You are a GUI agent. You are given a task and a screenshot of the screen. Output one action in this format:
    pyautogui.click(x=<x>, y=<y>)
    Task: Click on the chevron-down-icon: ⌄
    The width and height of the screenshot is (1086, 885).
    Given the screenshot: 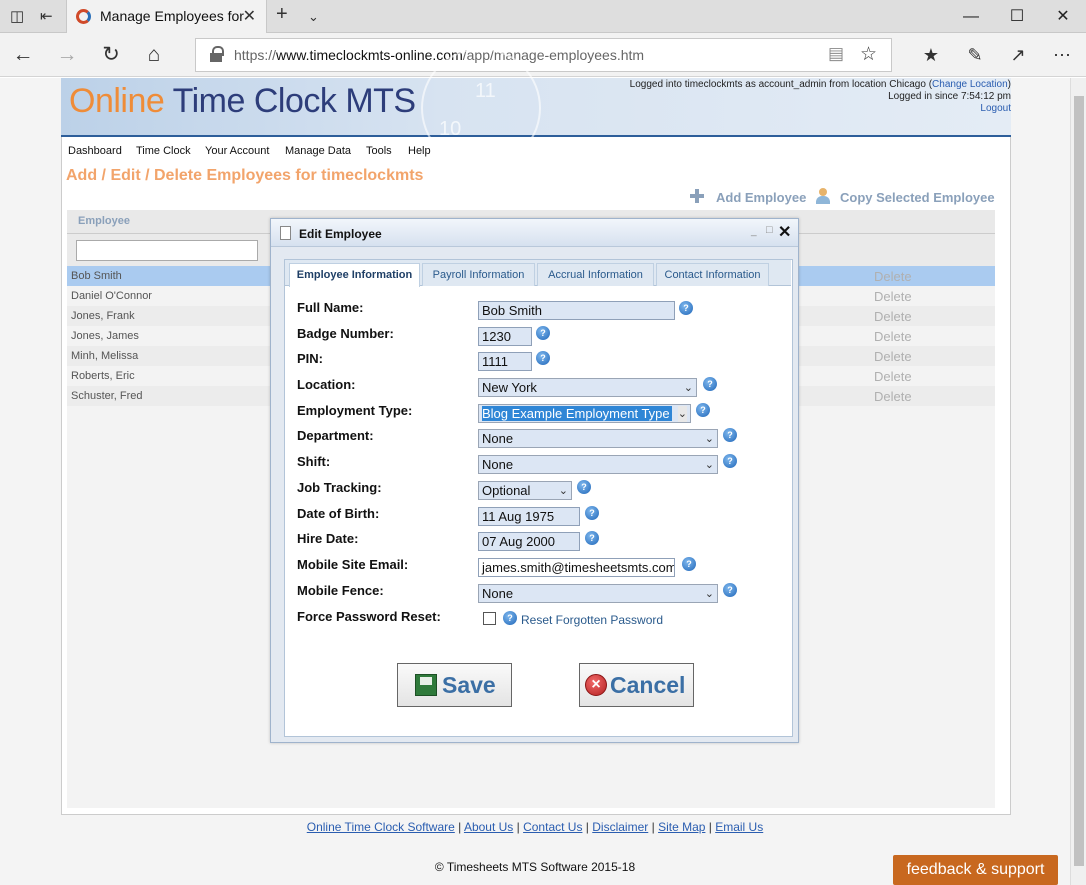 What is the action you would take?
    pyautogui.click(x=709, y=594)
    